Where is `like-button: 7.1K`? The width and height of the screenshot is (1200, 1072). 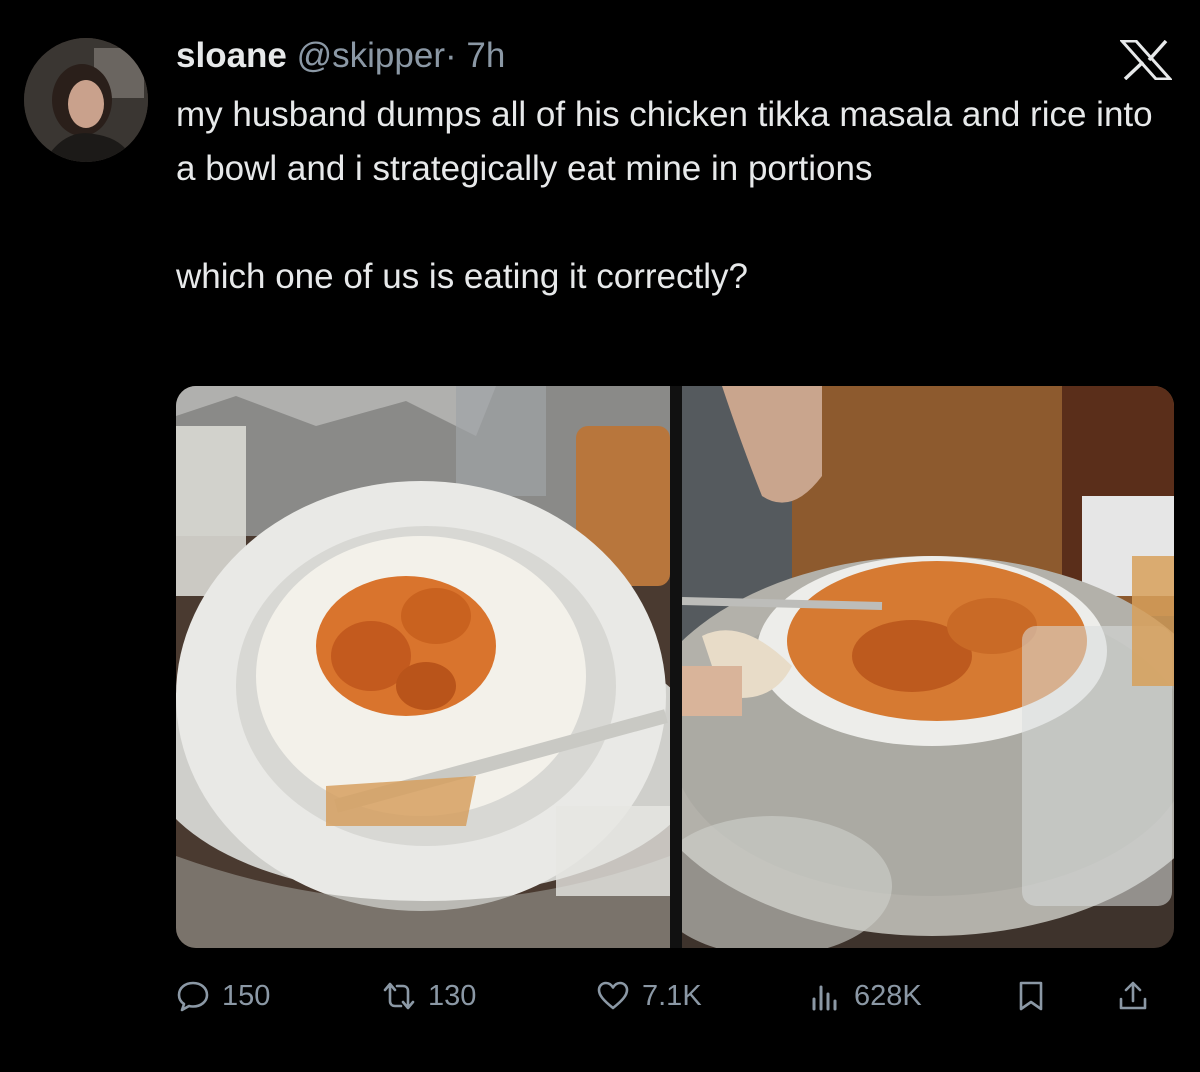
like-button: 7.1K is located at coordinates (649, 996).